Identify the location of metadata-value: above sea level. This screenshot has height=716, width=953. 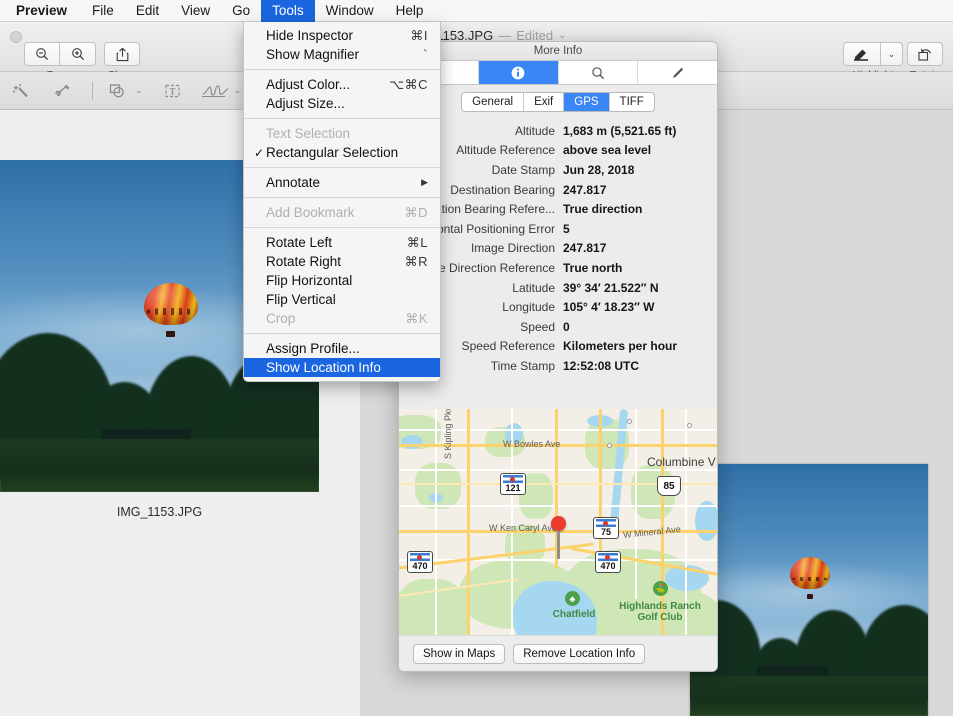
(607, 150).